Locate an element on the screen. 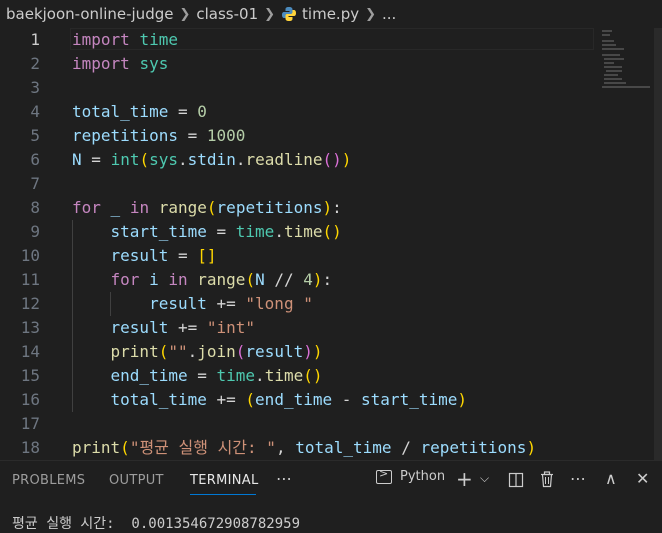 The image size is (662, 533). split-terminal-icon is located at coordinates (516, 480).